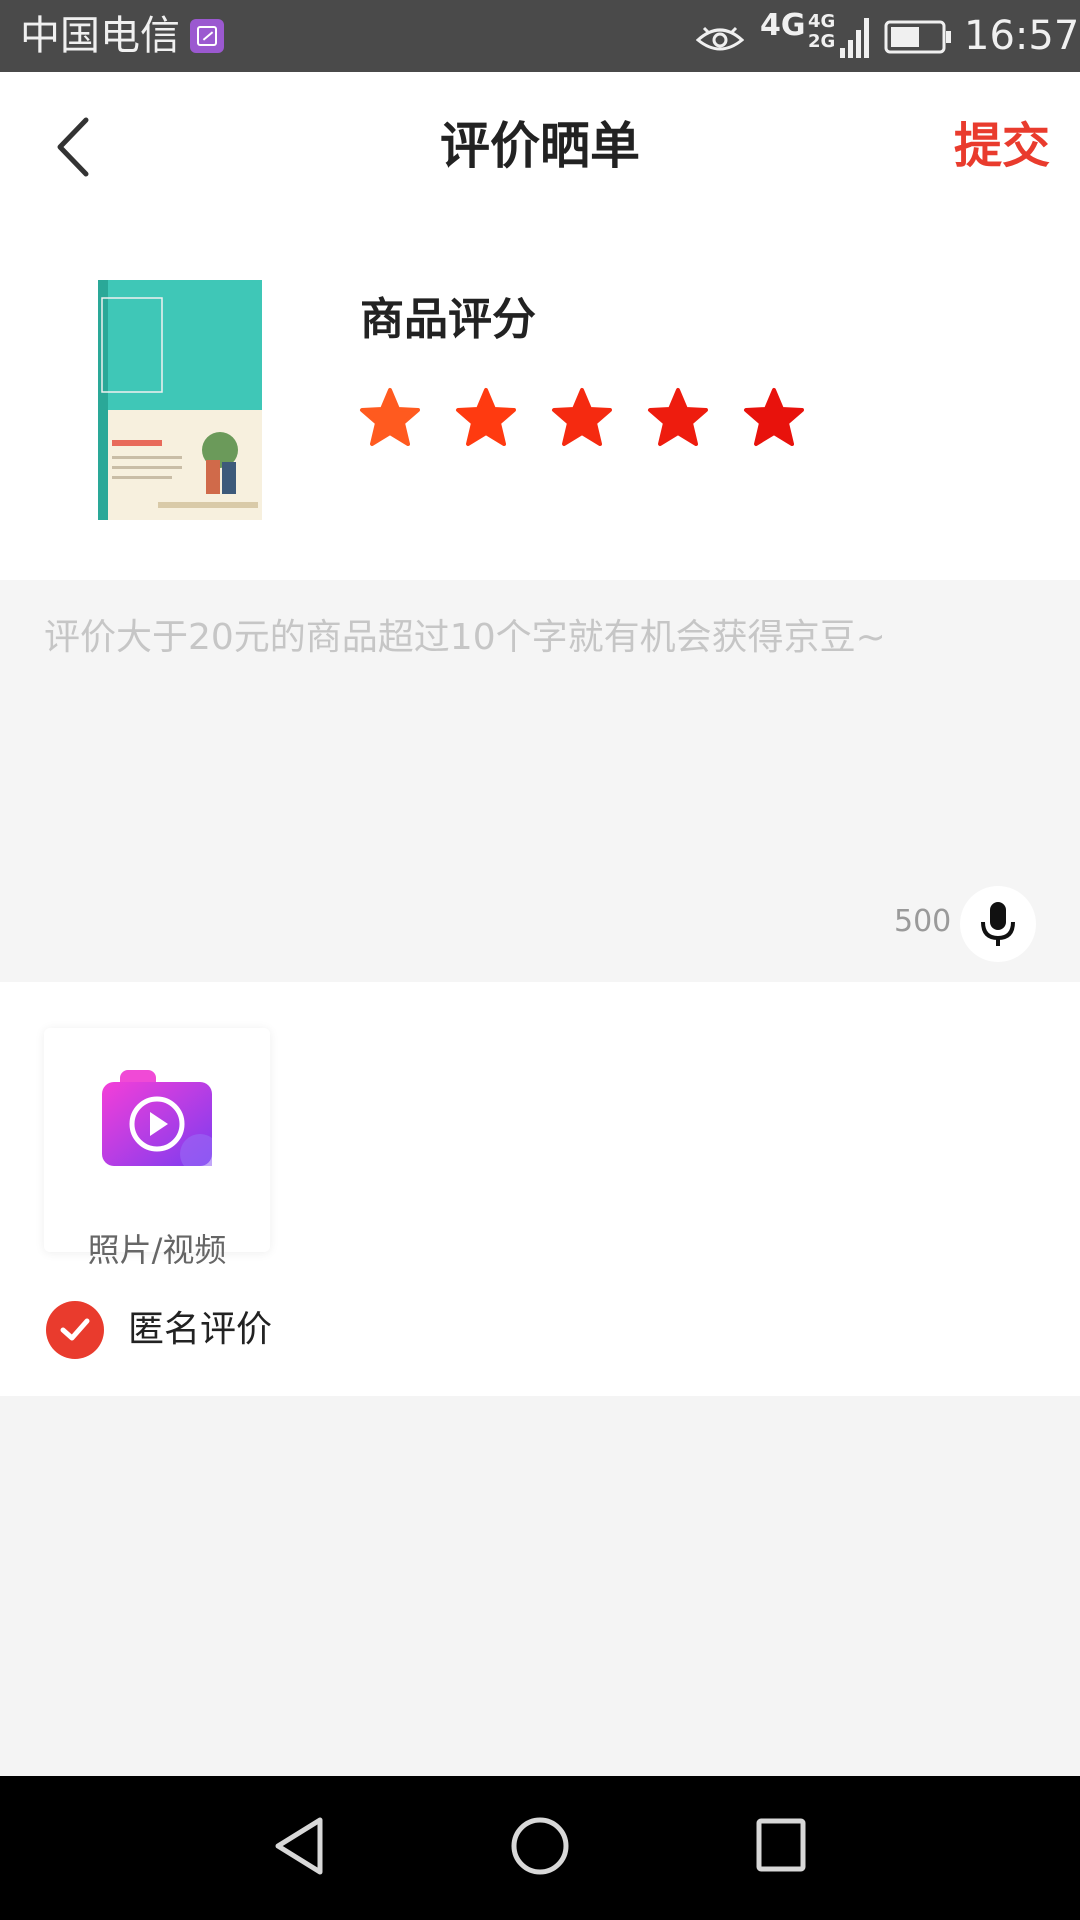 This screenshot has width=1080, height=1920. What do you see at coordinates (200, 1329) in the screenshot?
I see `anonymous-label: 匿名评价` at bounding box center [200, 1329].